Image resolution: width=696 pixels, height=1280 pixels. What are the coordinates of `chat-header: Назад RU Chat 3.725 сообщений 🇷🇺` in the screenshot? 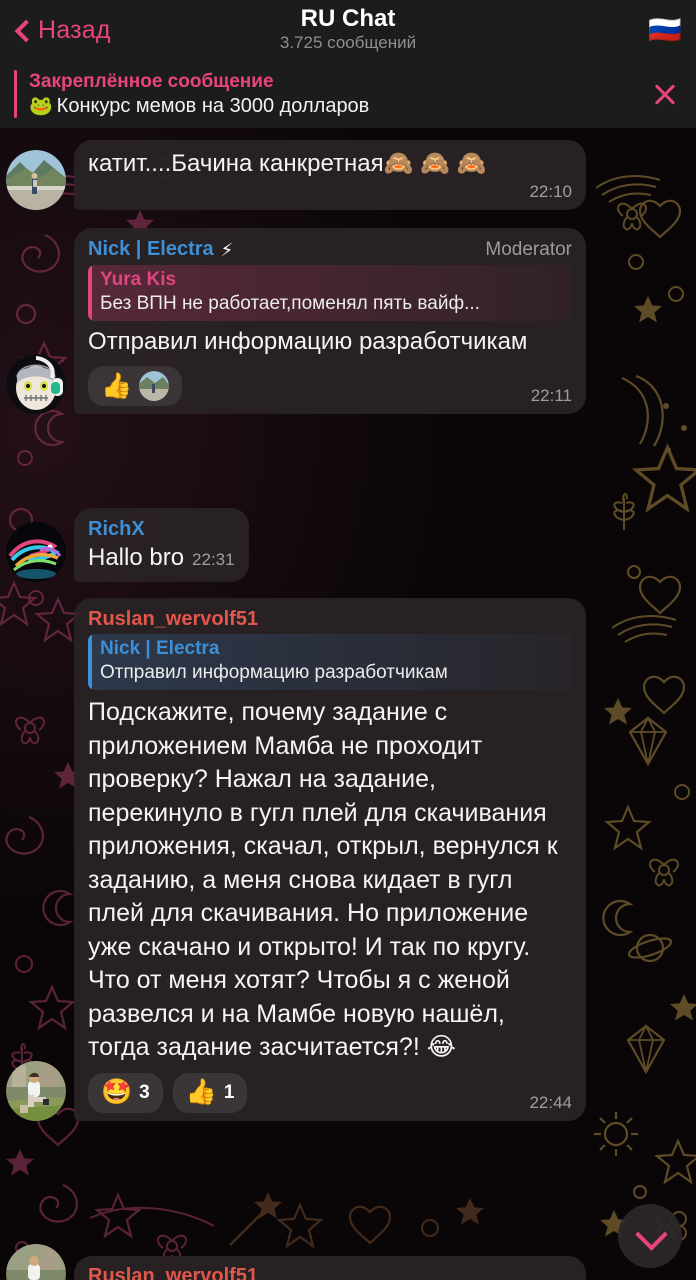 It's located at (348, 30).